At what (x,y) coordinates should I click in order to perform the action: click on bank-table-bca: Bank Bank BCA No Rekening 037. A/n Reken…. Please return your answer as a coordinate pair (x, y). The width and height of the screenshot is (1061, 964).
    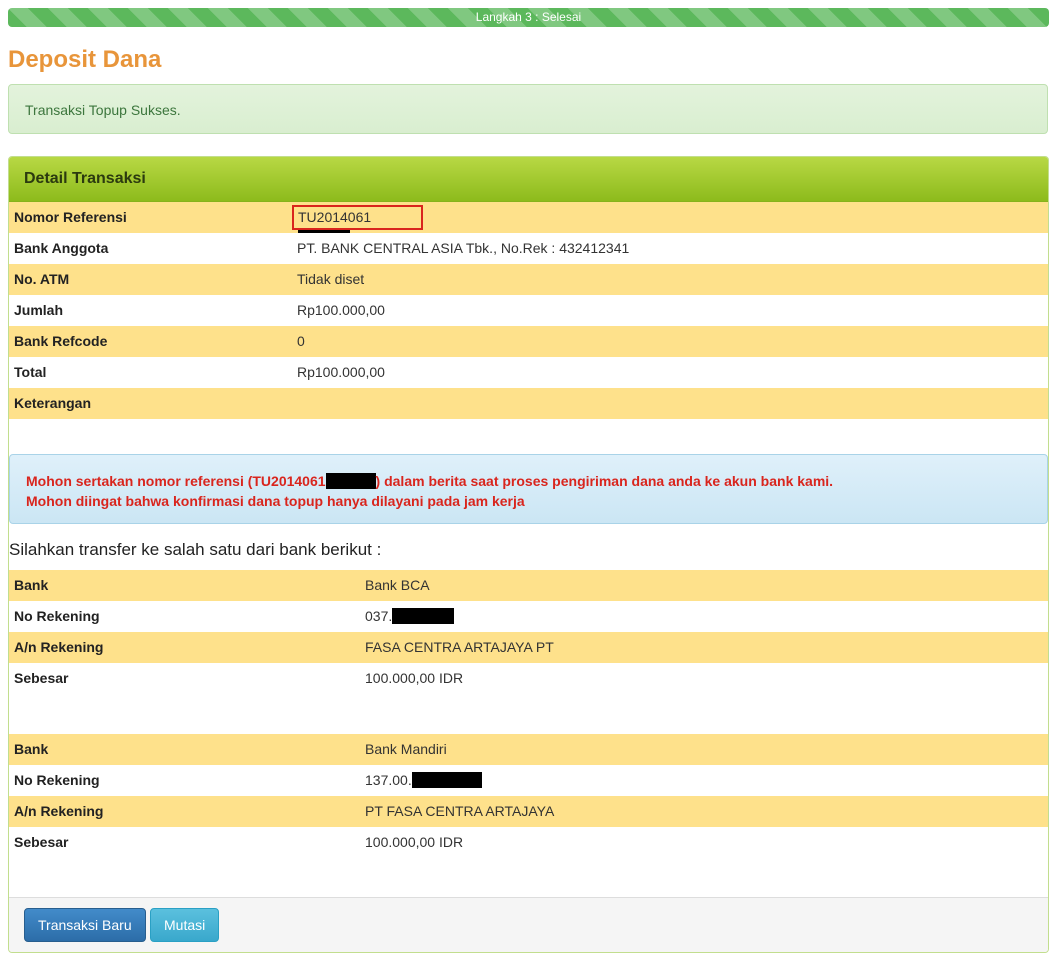
    Looking at the image, I should click on (528, 632).